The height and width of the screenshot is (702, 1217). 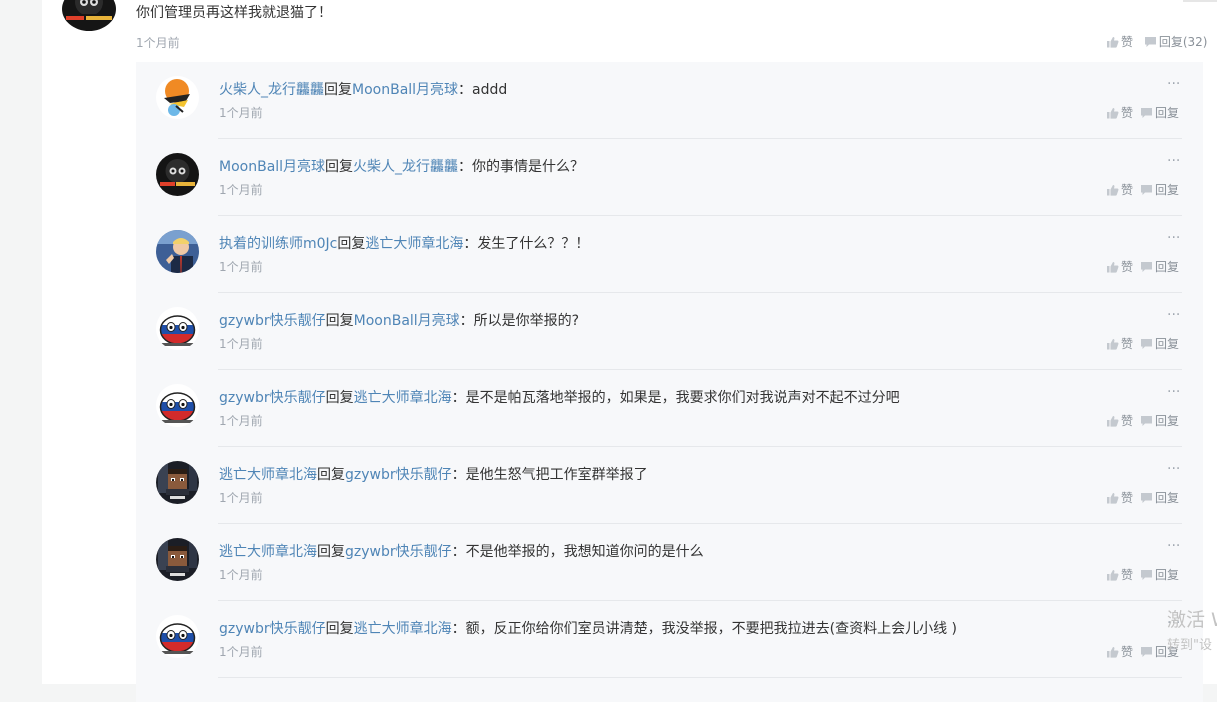 I want to click on main-like-button: 赞, so click(x=1119, y=41).